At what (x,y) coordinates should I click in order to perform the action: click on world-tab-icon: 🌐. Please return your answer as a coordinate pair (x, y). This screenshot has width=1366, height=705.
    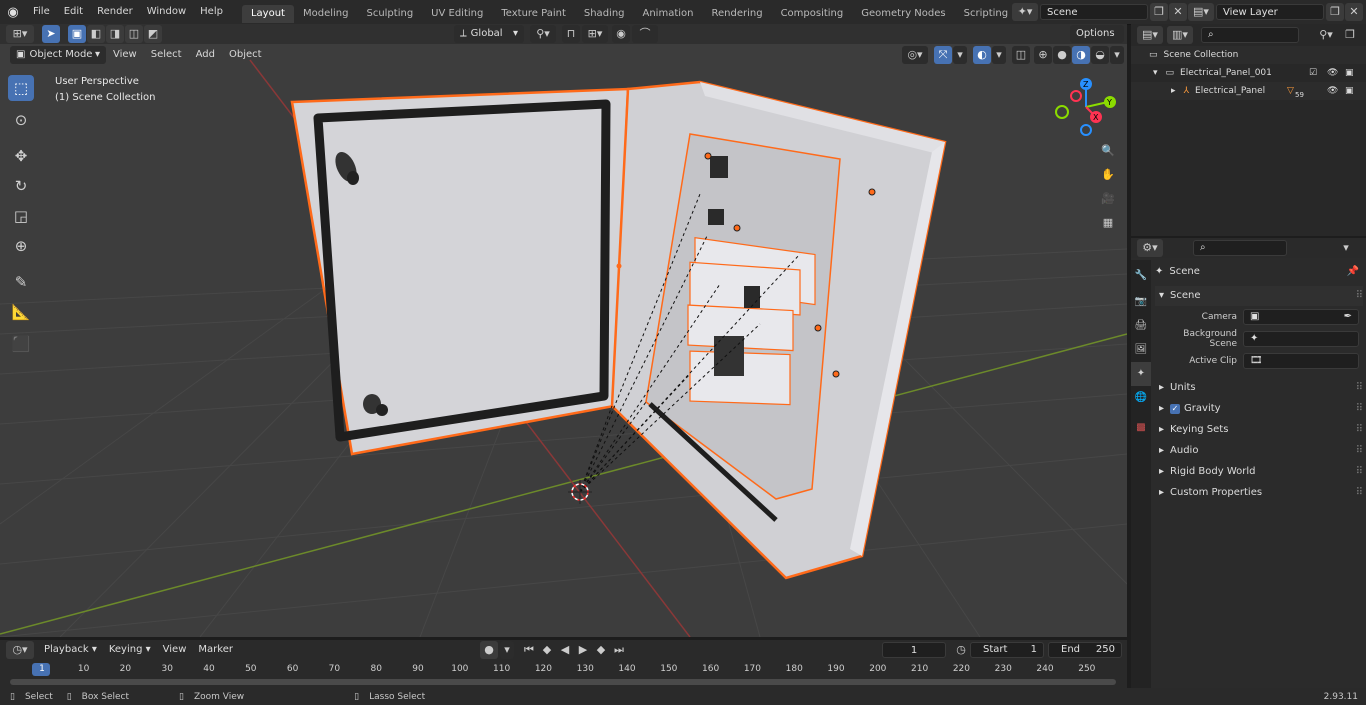
    Looking at the image, I should click on (1141, 398).